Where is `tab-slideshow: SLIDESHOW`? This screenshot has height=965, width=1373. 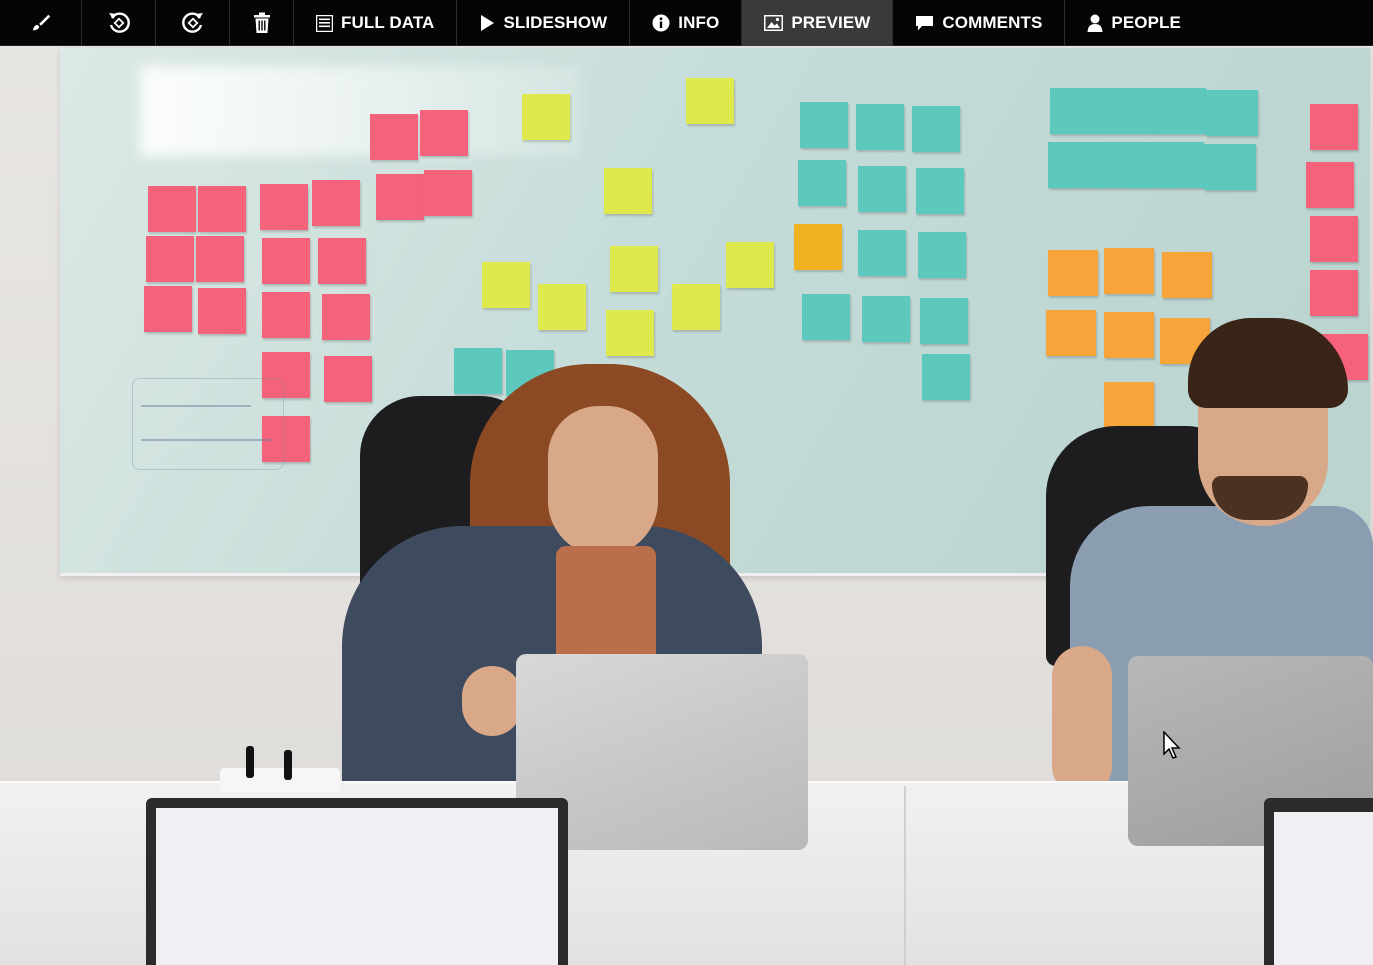
tab-slideshow: SLIDESHOW is located at coordinates (544, 23).